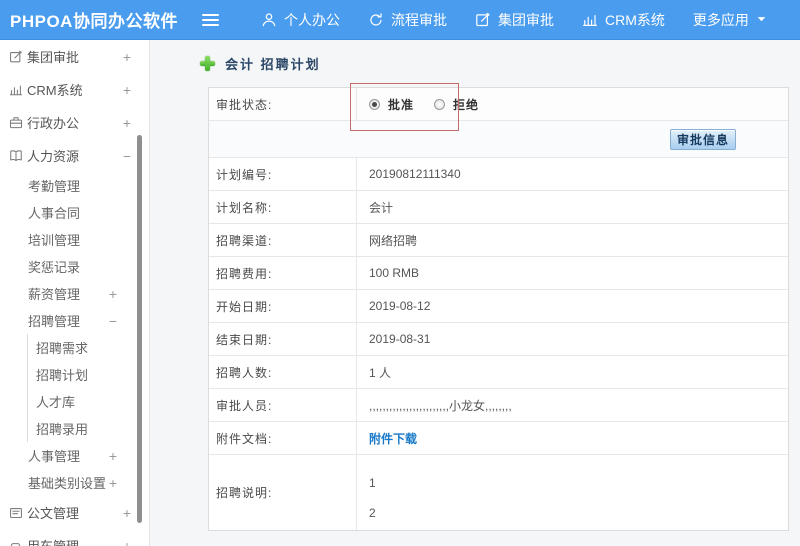  I want to click on sidebar-item-label: 人力资源, so click(53, 156).